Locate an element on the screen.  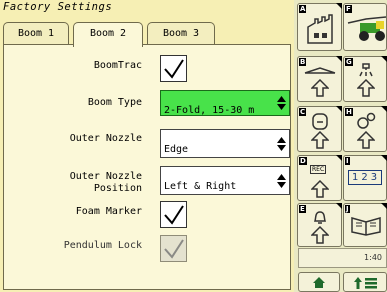
foam-marker-checkbox is located at coordinates (173, 214).